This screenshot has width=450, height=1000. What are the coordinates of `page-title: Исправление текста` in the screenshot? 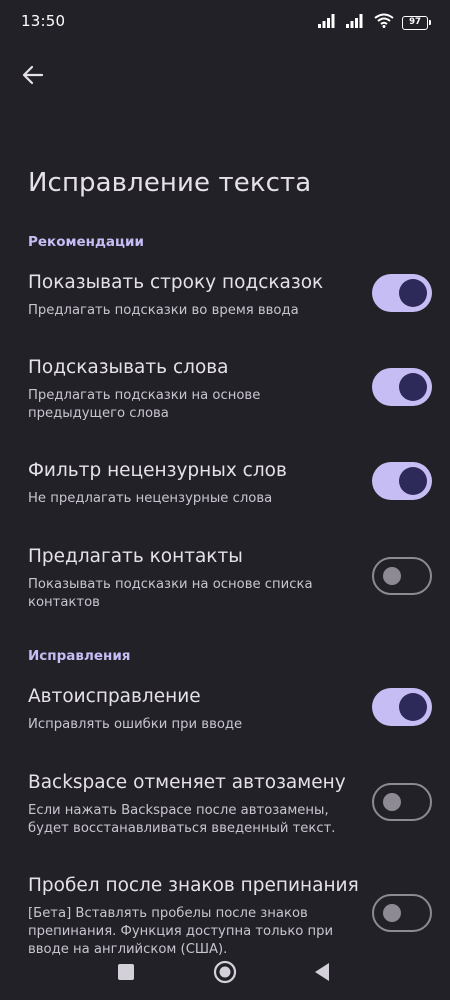 It's located at (170, 183).